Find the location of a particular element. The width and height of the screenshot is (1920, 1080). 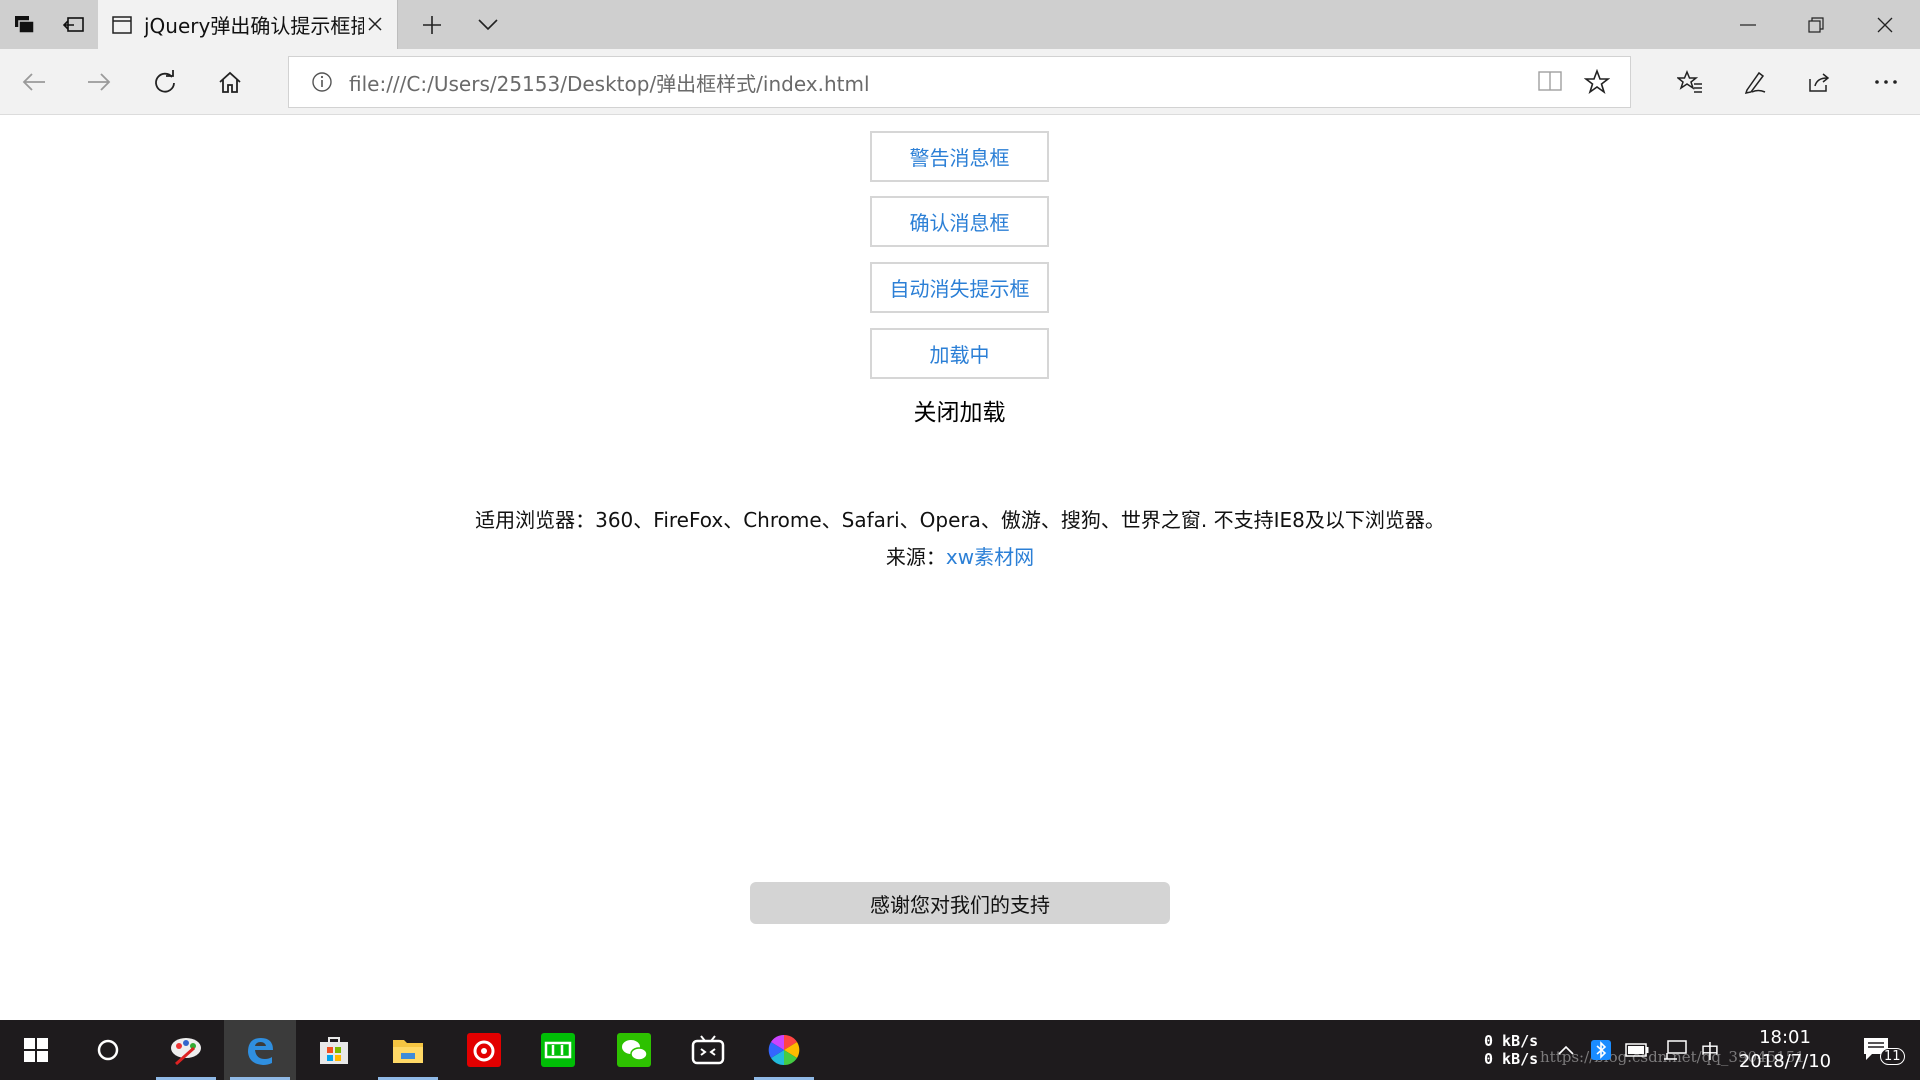

store-icon is located at coordinates (334, 1050).